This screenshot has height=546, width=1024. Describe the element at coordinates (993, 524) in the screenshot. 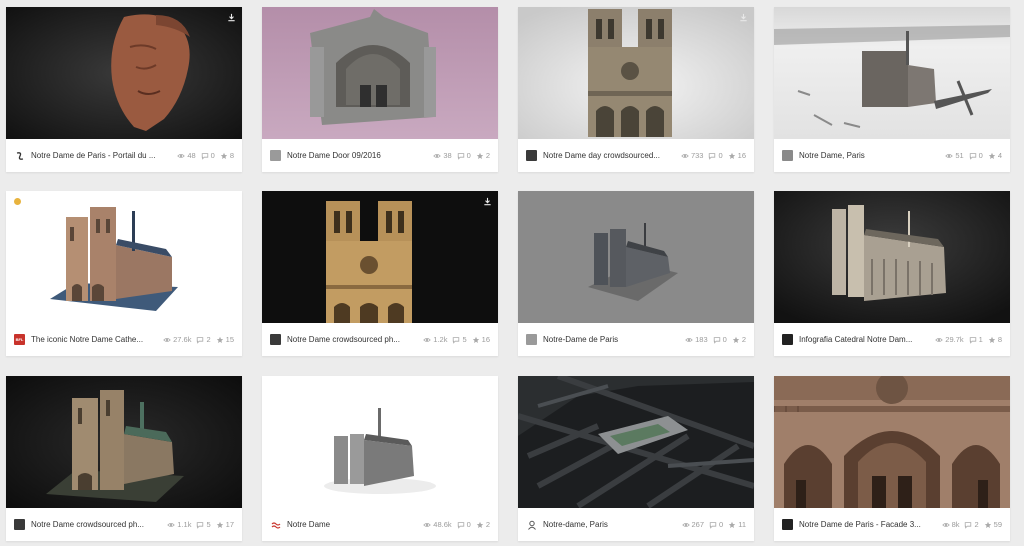

I see `likes-count: 59` at that location.